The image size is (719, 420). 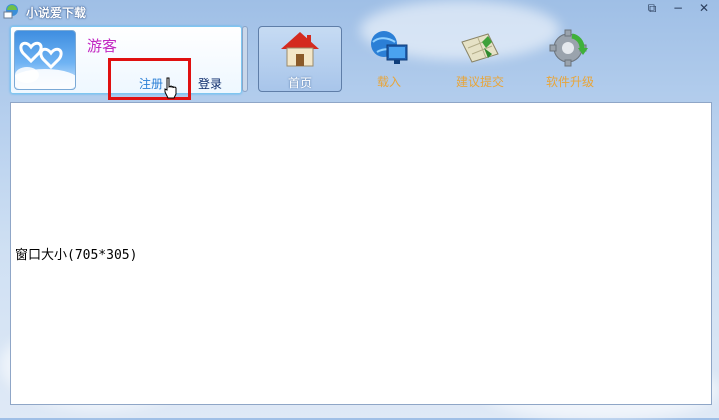 What do you see at coordinates (245, 59) in the screenshot?
I see `panel-splitter` at bounding box center [245, 59].